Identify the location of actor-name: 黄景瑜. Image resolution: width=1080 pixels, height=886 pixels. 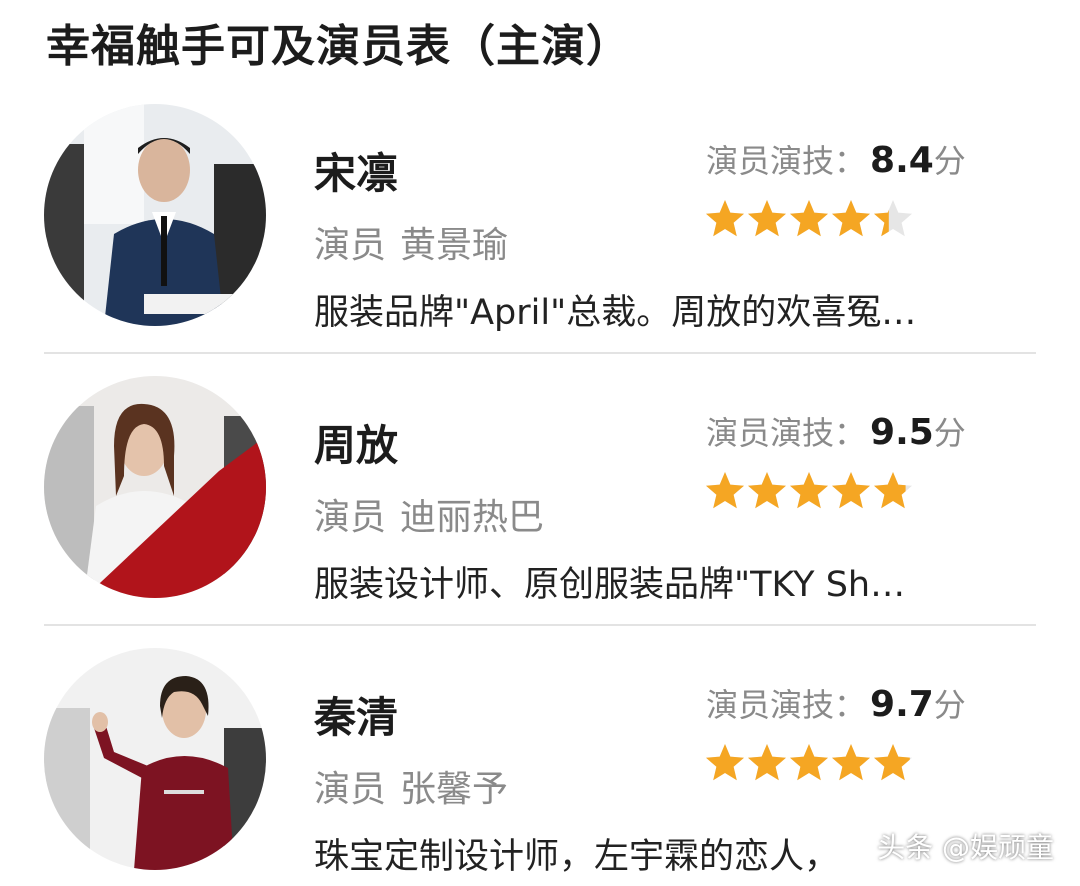
(454, 245).